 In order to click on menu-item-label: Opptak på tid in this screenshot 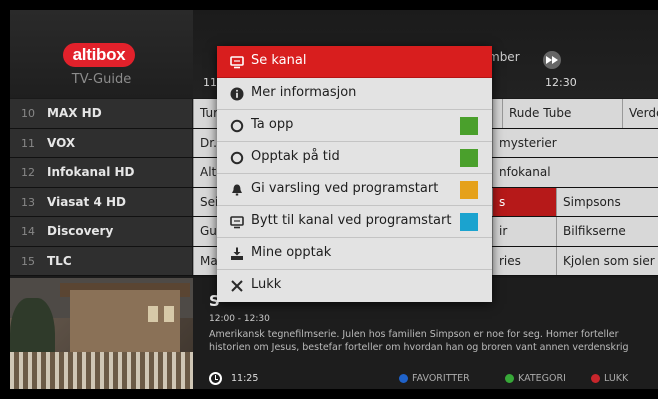, I will do `click(295, 156)`.